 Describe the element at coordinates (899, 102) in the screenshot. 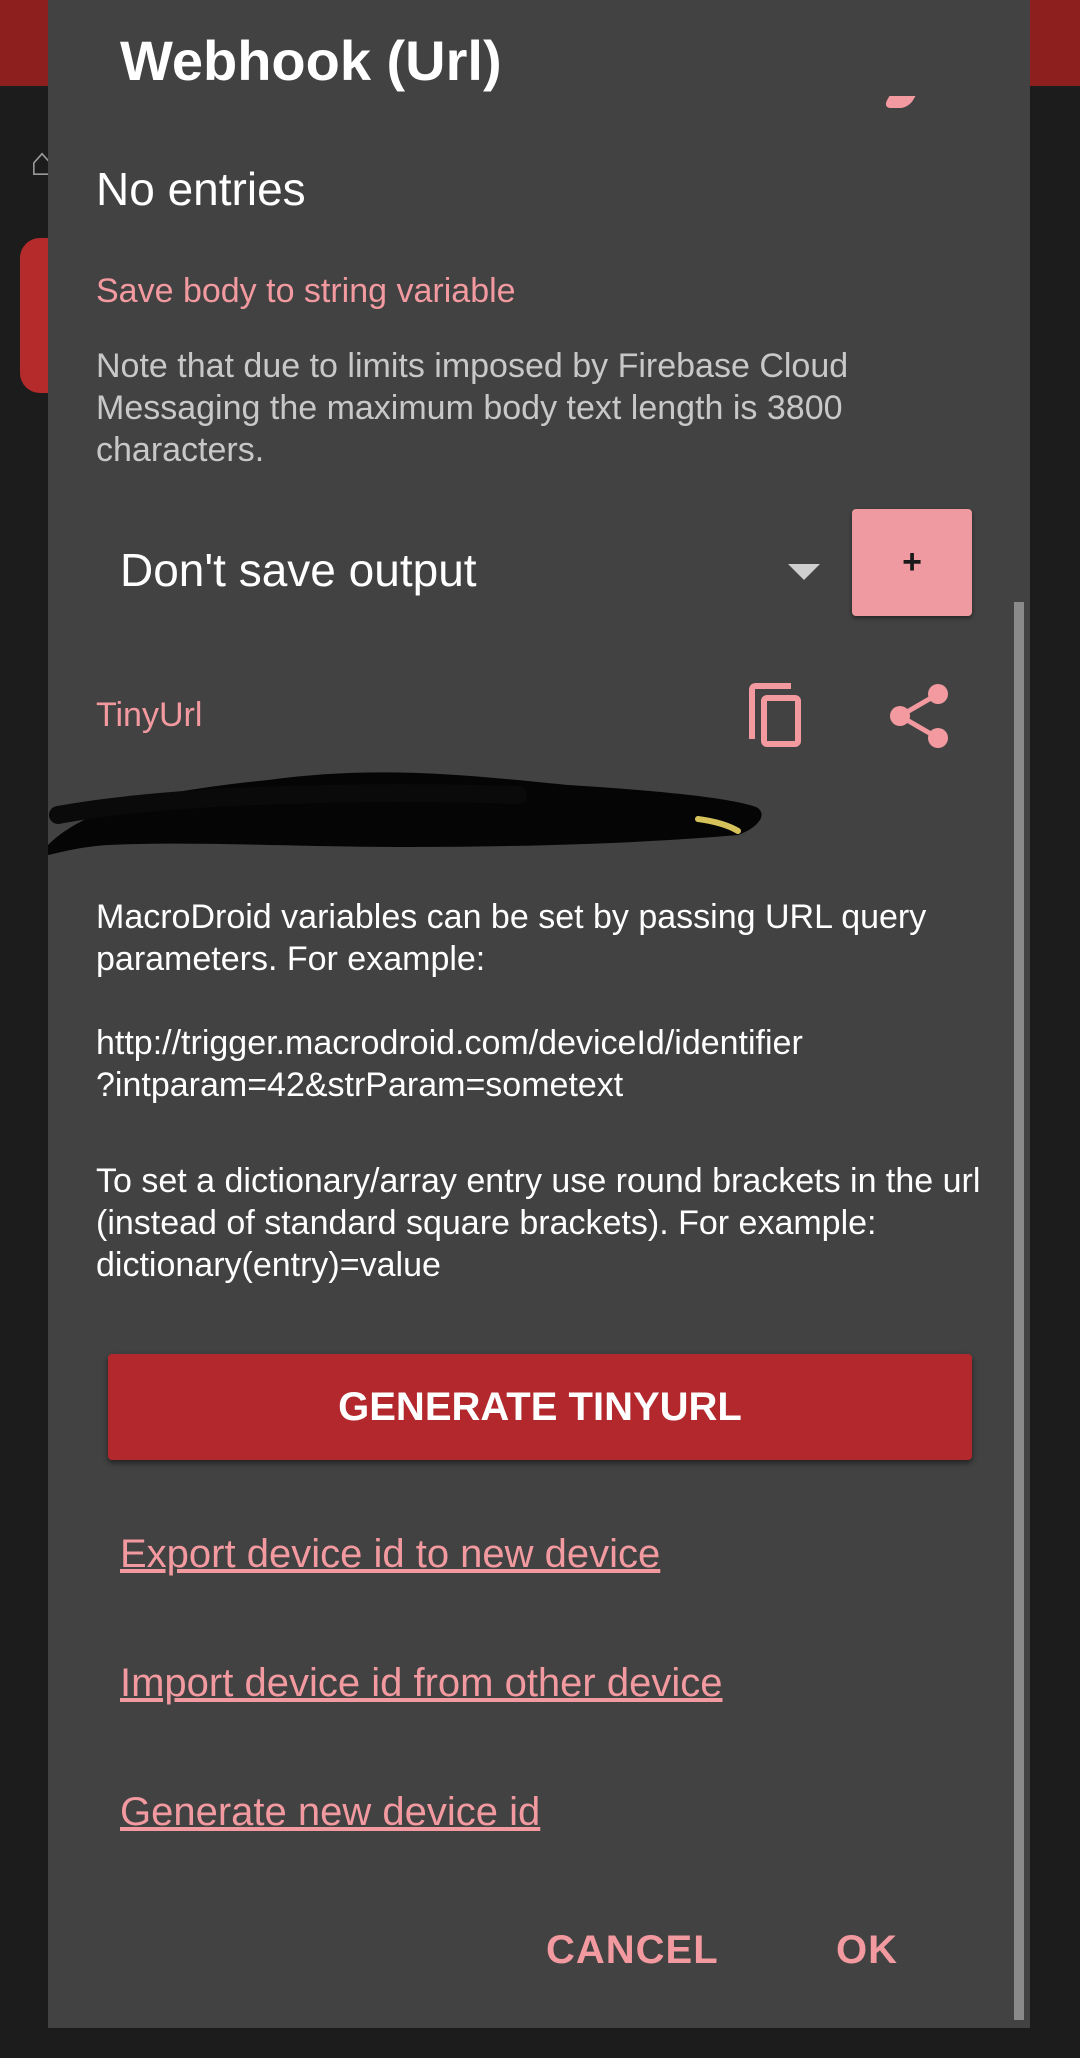

I see `partially-hidden-element` at that location.